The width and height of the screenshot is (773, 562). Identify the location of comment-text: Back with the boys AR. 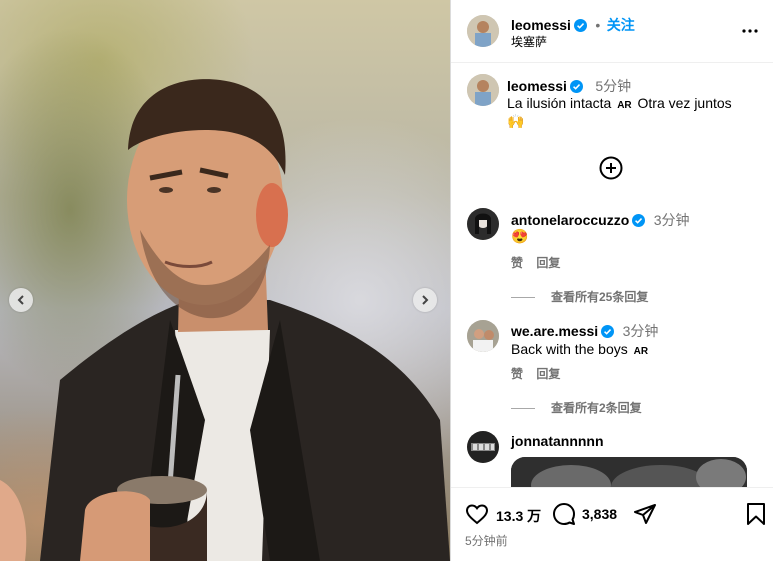
(579, 349).